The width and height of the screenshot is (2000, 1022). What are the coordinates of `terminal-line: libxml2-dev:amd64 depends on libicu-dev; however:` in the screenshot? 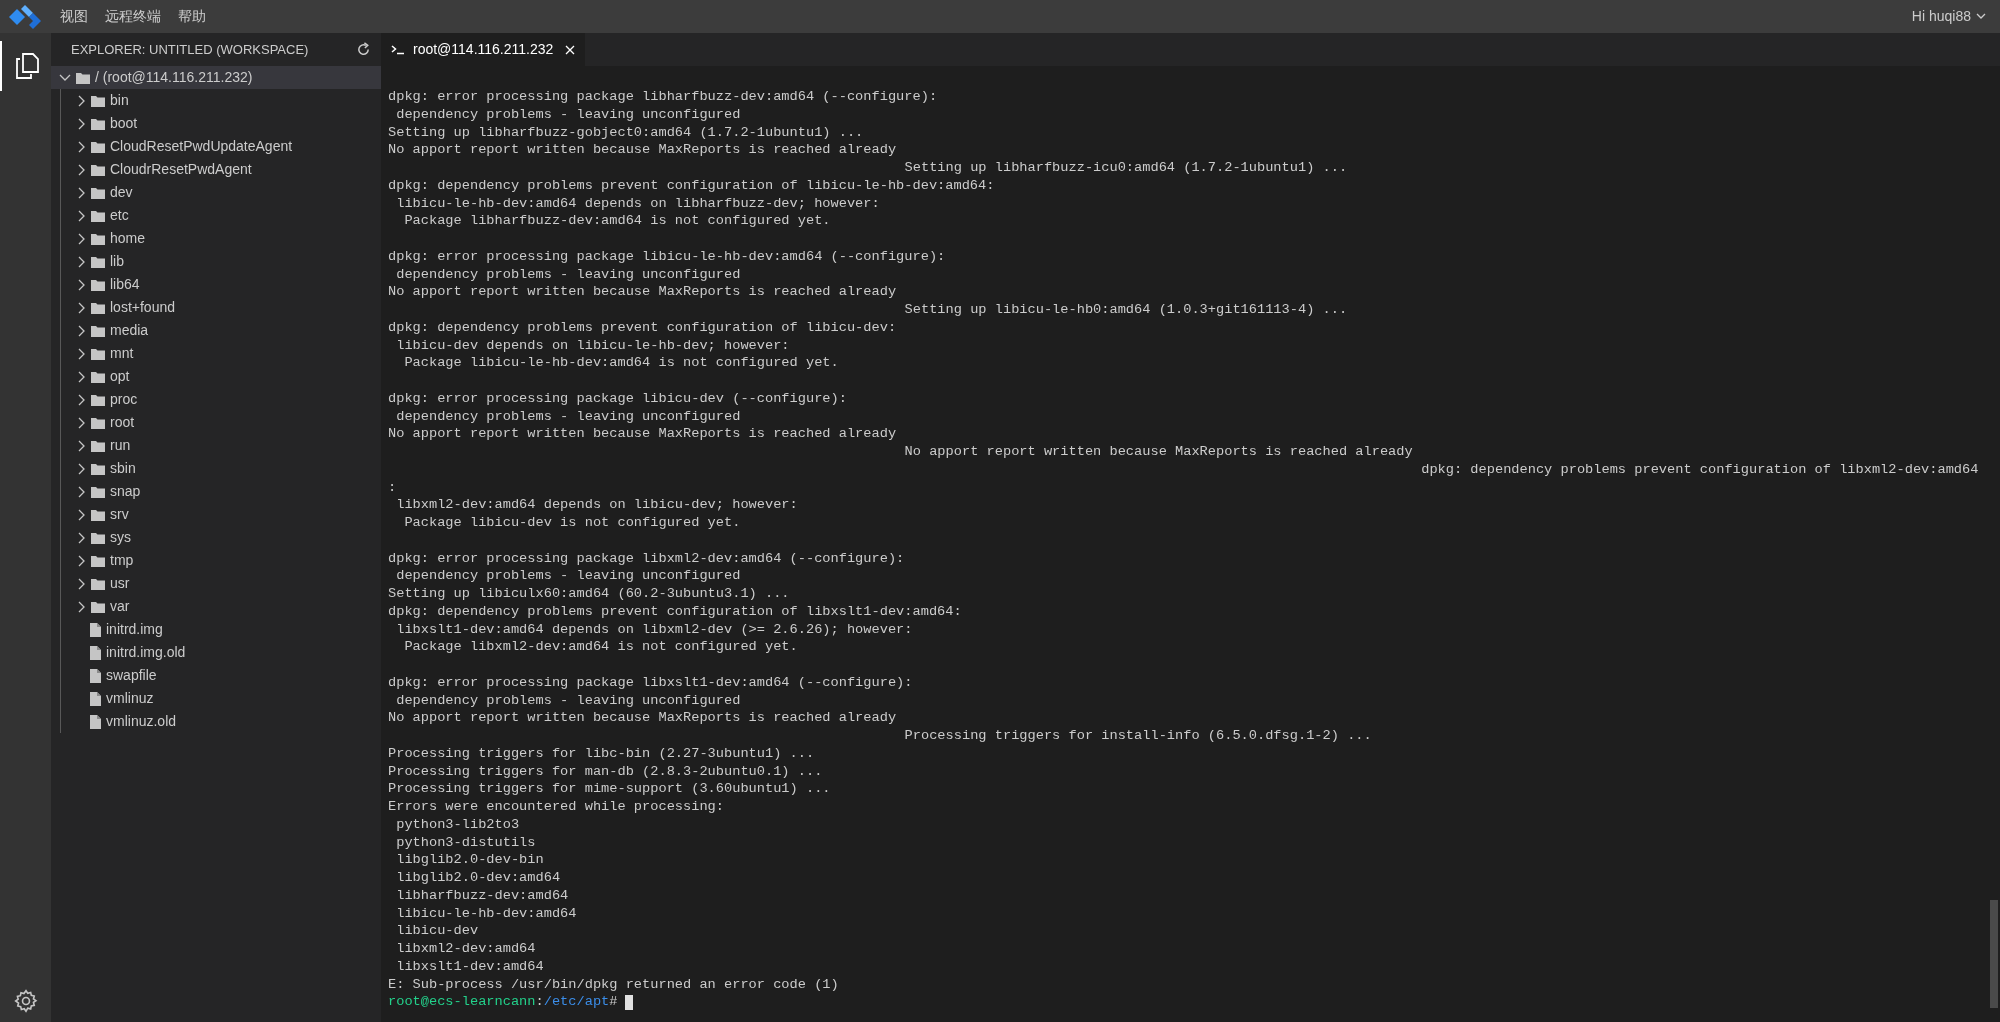 It's located at (596, 505).